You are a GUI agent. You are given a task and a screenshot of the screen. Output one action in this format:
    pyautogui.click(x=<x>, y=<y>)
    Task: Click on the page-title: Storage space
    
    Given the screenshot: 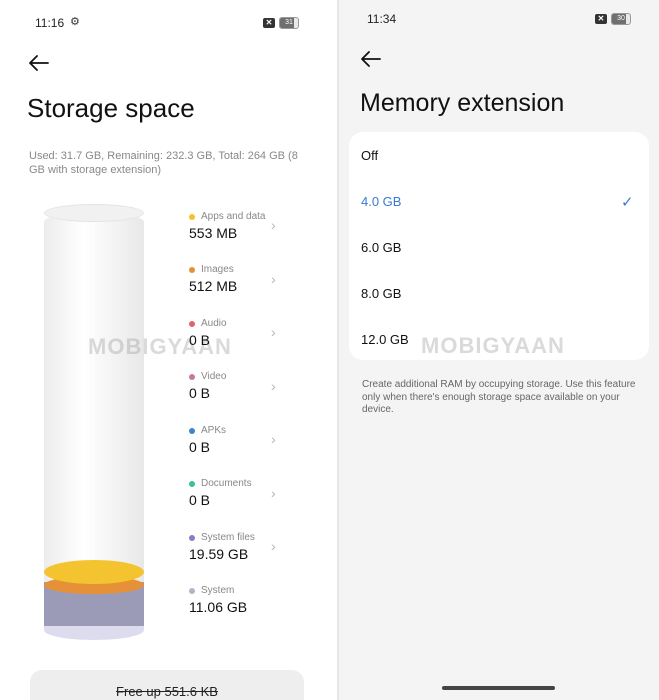 What is the action you would take?
    pyautogui.click(x=111, y=108)
    